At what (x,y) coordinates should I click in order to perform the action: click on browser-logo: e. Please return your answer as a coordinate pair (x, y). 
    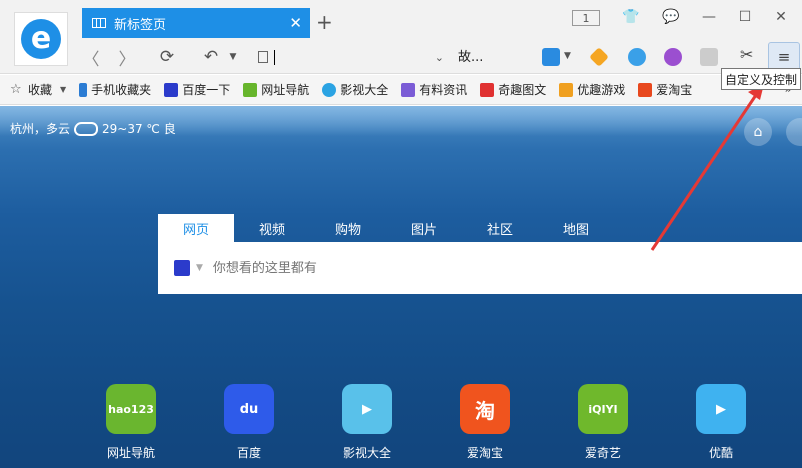
    Looking at the image, I should click on (41, 39).